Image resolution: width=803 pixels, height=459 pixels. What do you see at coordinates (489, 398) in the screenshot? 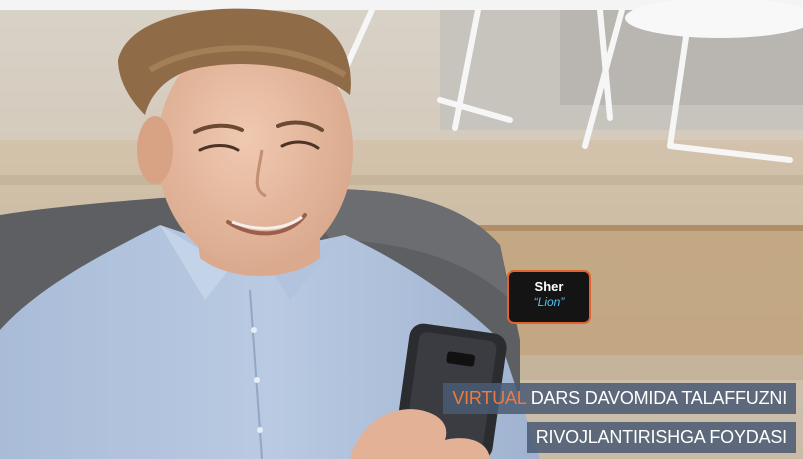
I see `caption-highlight: VIRTUAL` at bounding box center [489, 398].